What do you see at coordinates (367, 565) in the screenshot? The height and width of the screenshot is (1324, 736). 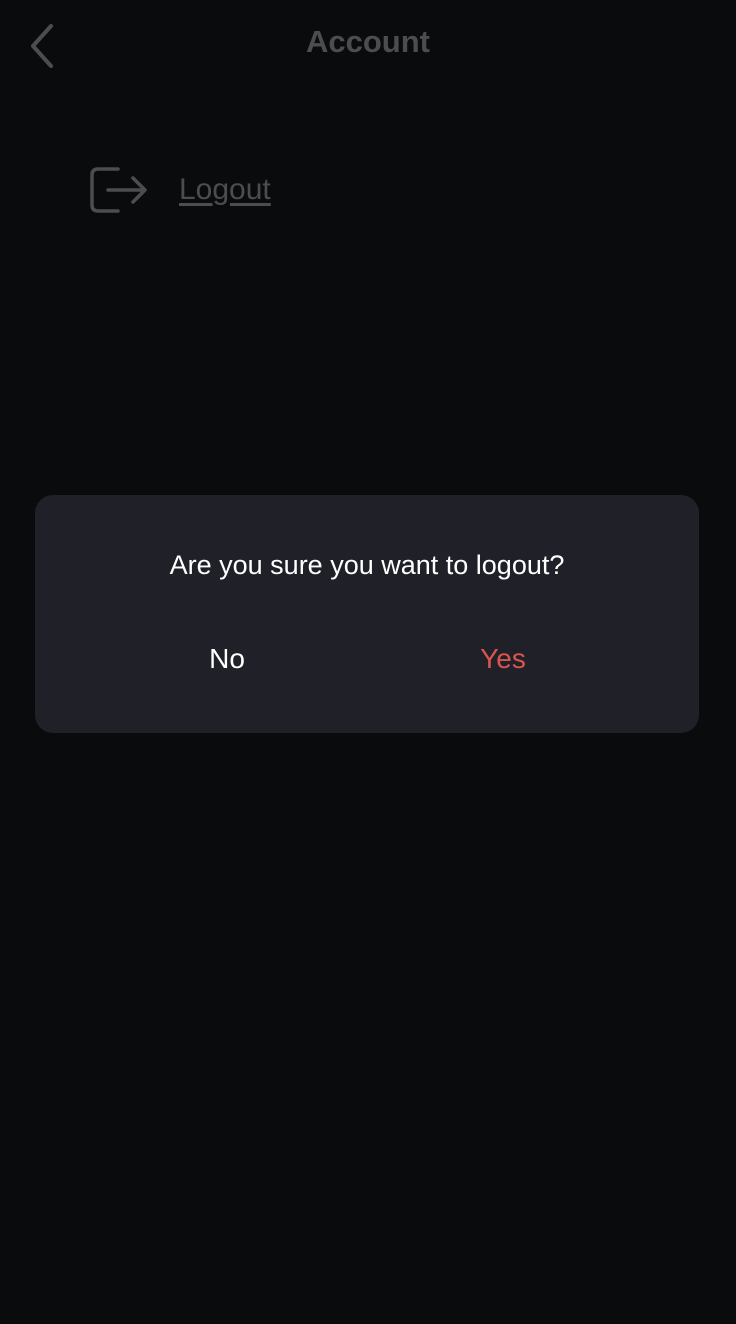 I see `dialog-message: Are you sure you want to logout?` at bounding box center [367, 565].